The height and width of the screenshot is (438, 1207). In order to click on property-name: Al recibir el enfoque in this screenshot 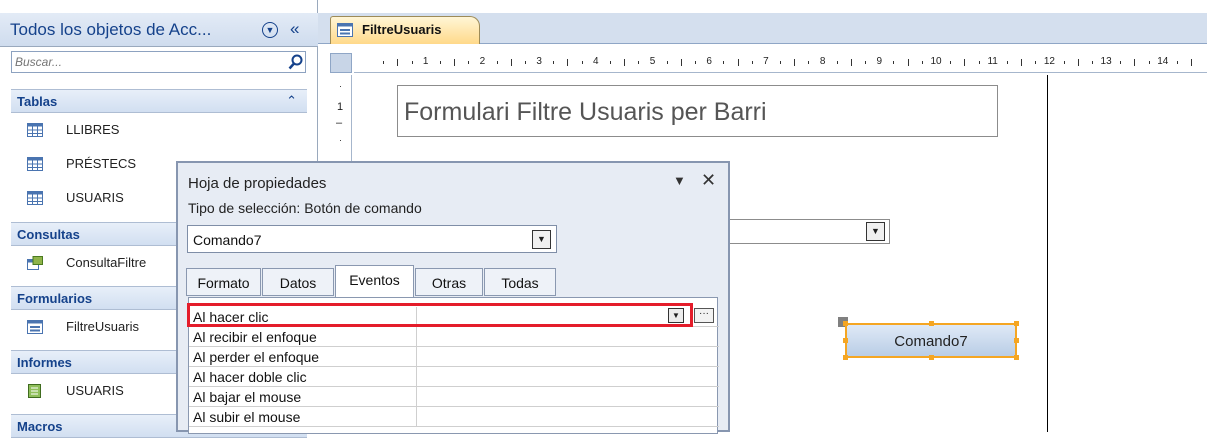, I will do `click(255, 337)`.